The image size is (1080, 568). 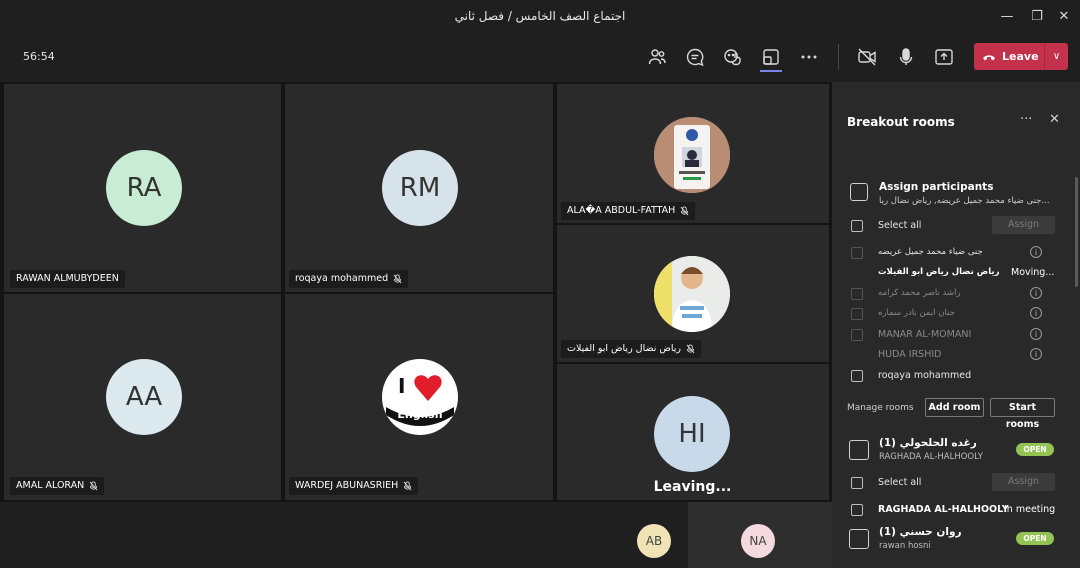 What do you see at coordinates (857, 483) in the screenshot?
I see `room-select-all-checkbox` at bounding box center [857, 483].